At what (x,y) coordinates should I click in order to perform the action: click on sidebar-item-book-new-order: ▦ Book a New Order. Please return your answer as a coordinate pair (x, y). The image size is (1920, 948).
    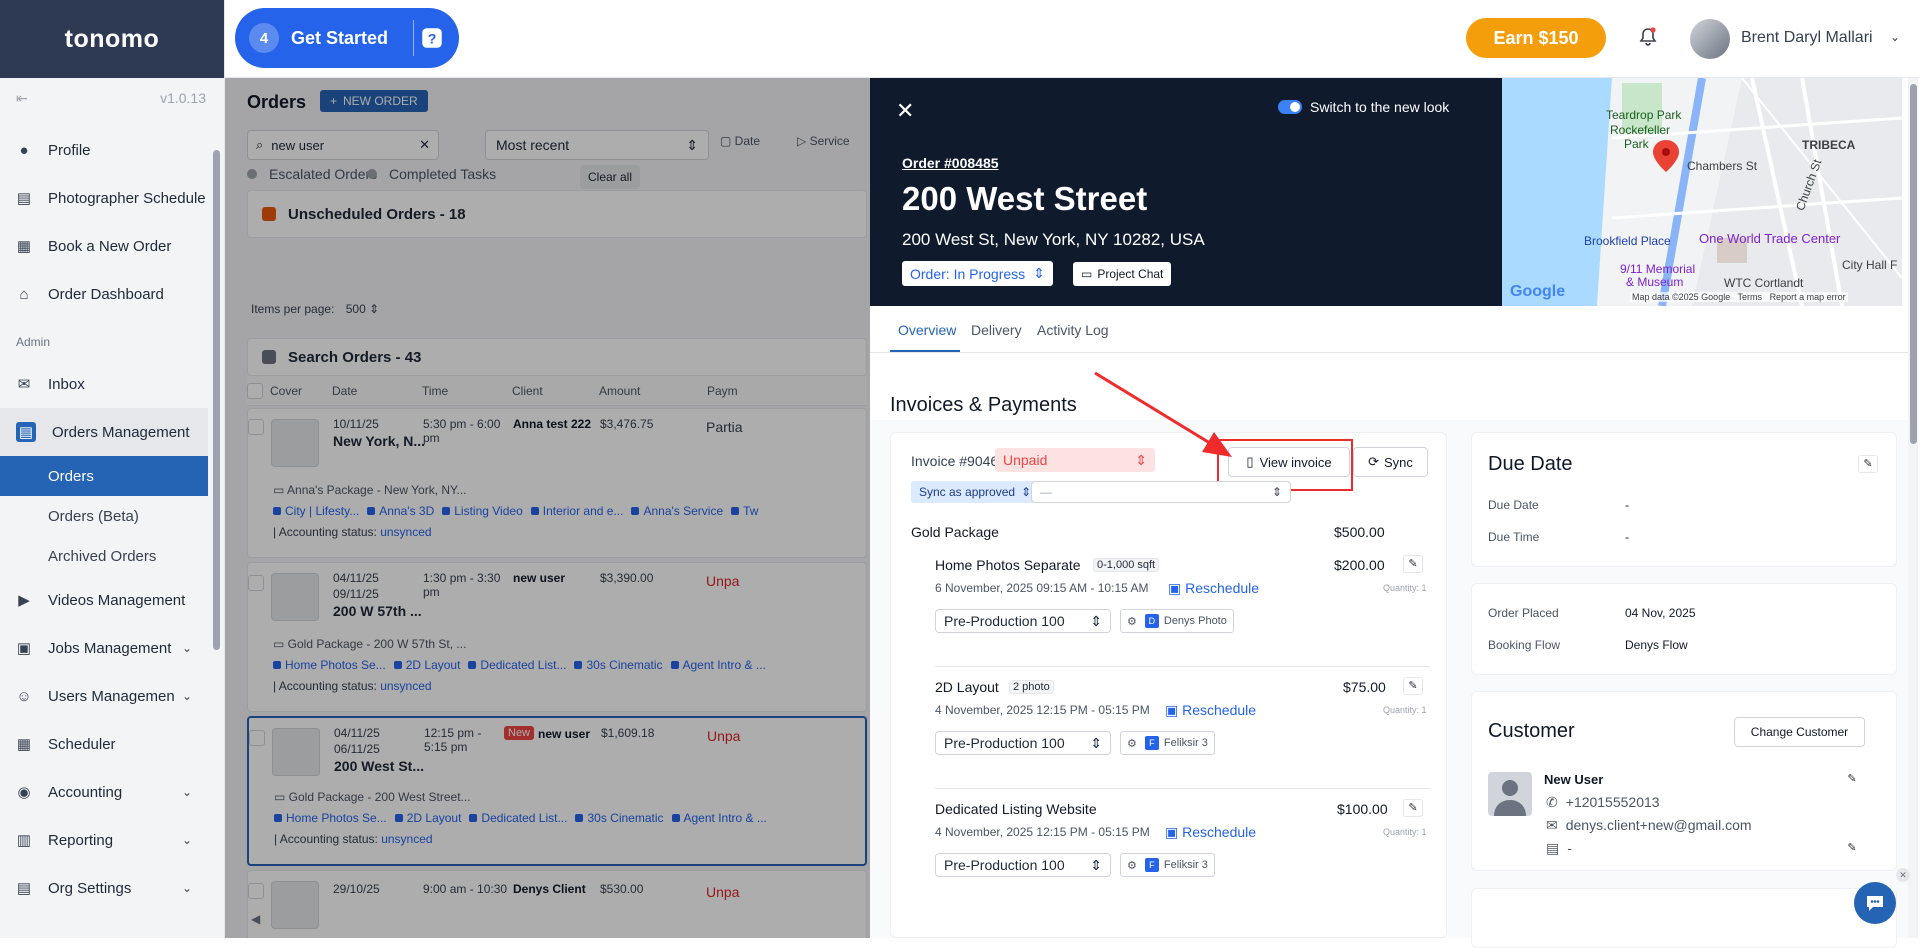
    Looking at the image, I should click on (112, 246).